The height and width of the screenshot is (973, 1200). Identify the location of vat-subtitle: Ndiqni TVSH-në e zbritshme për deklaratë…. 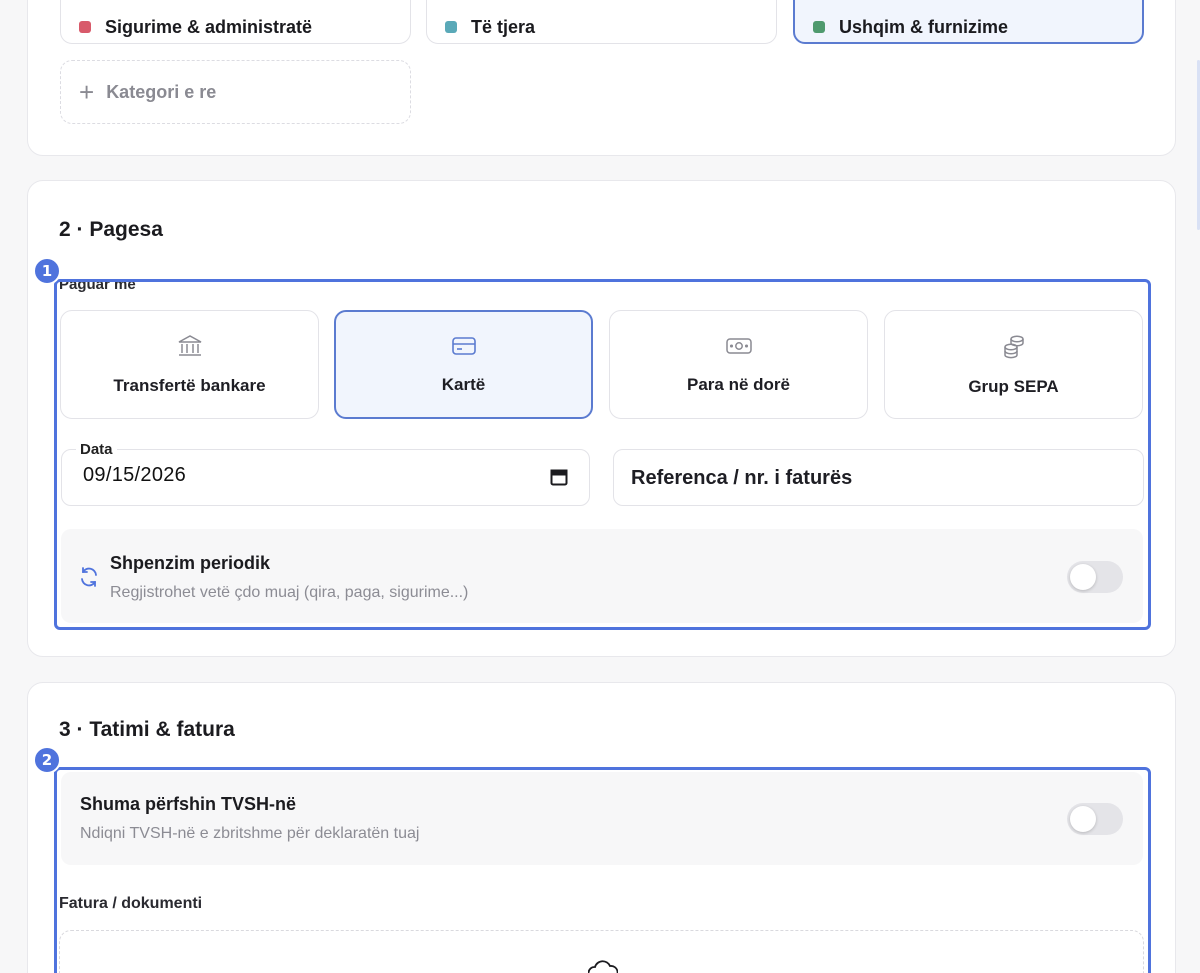
(250, 833).